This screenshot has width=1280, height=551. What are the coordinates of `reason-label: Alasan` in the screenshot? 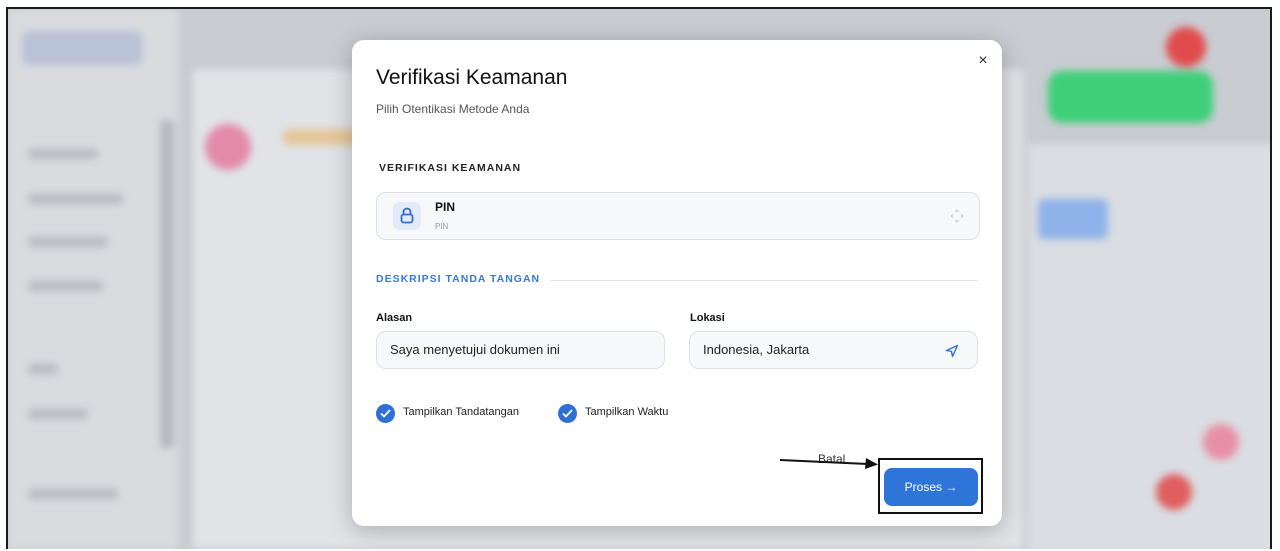 It's located at (394, 318).